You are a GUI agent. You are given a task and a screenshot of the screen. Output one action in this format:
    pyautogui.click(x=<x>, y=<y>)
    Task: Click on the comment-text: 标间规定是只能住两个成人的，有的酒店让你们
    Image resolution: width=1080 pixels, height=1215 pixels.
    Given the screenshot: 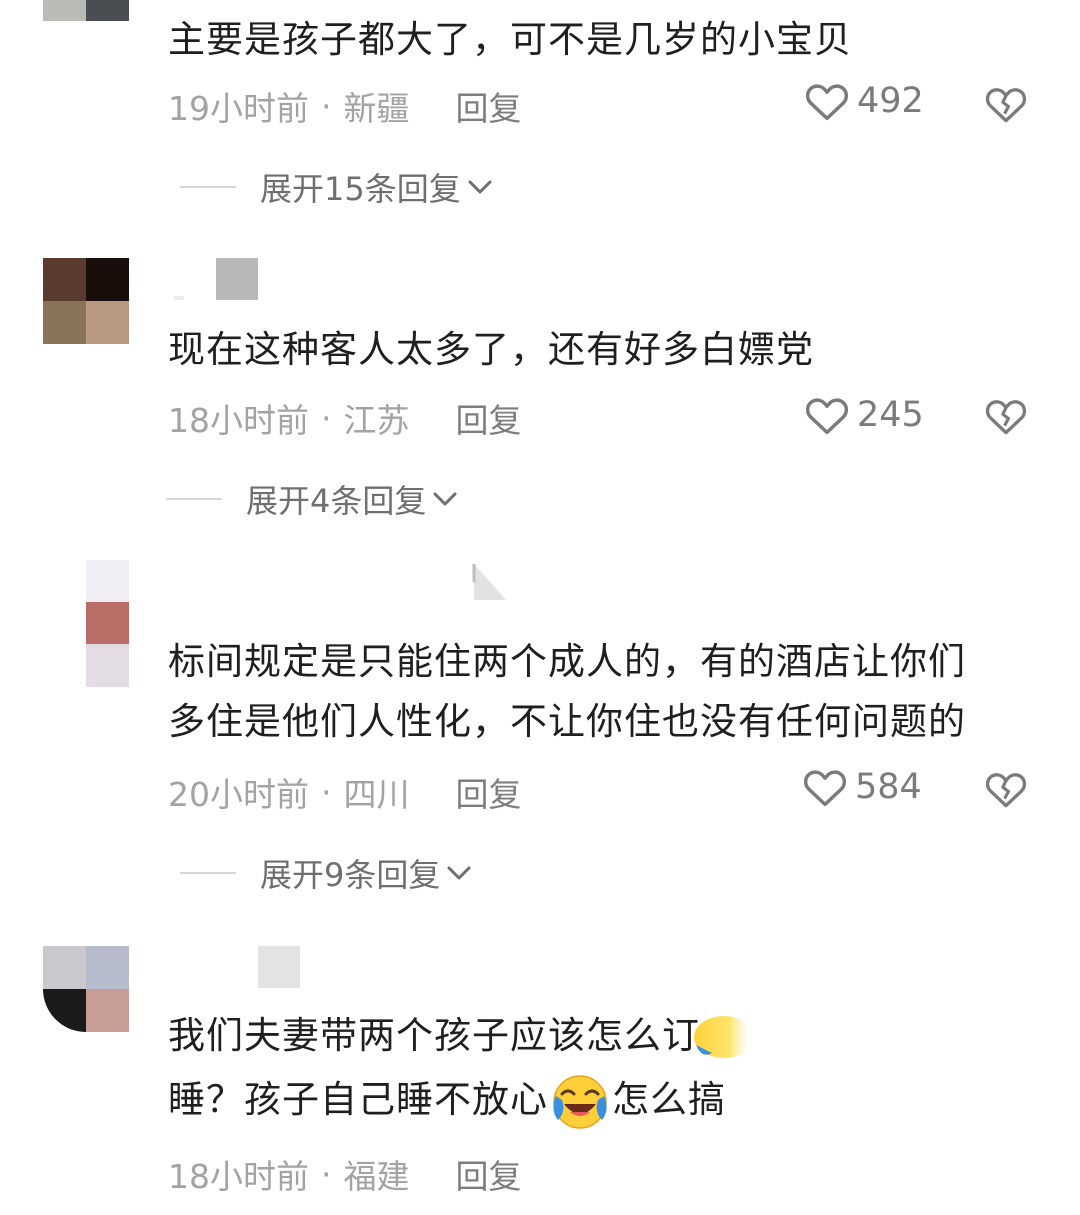 What is the action you would take?
    pyautogui.click(x=567, y=661)
    